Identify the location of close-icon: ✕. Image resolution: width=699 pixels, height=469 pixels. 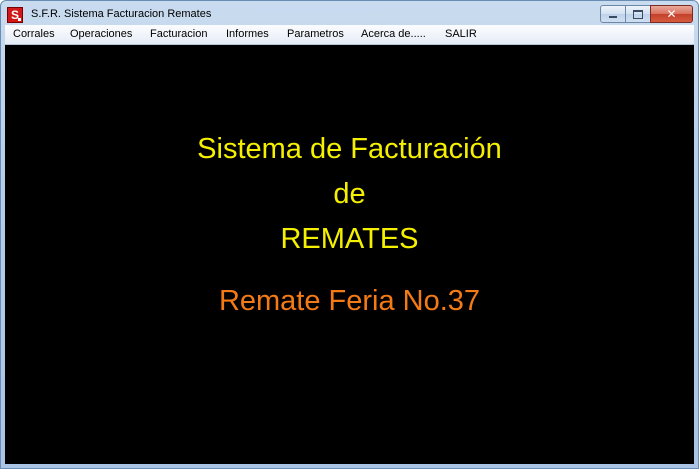
(671, 14).